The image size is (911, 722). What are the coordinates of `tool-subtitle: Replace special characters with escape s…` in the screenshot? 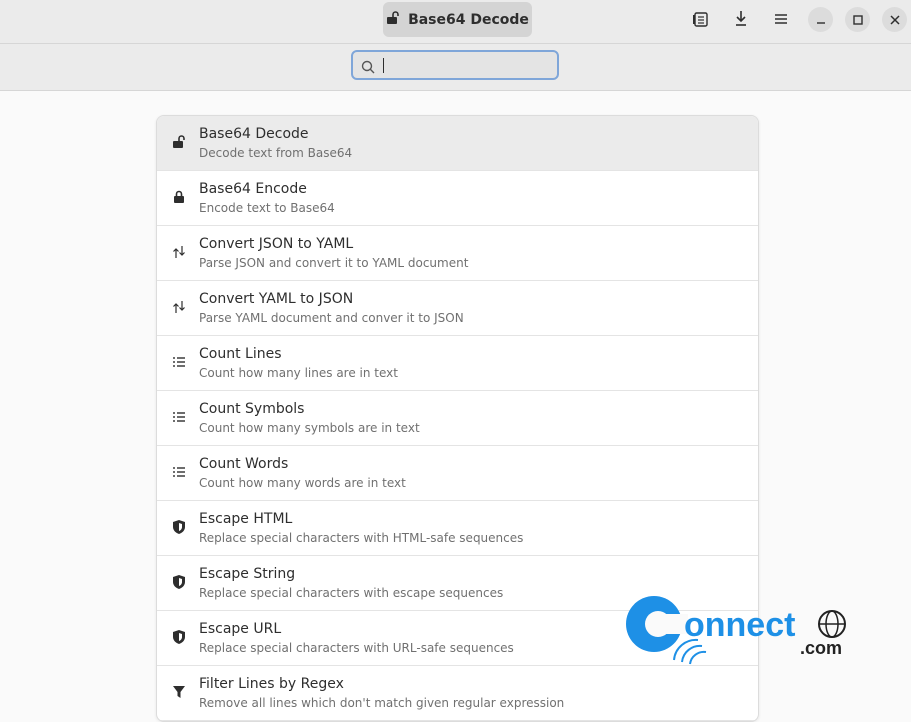 It's located at (351, 593).